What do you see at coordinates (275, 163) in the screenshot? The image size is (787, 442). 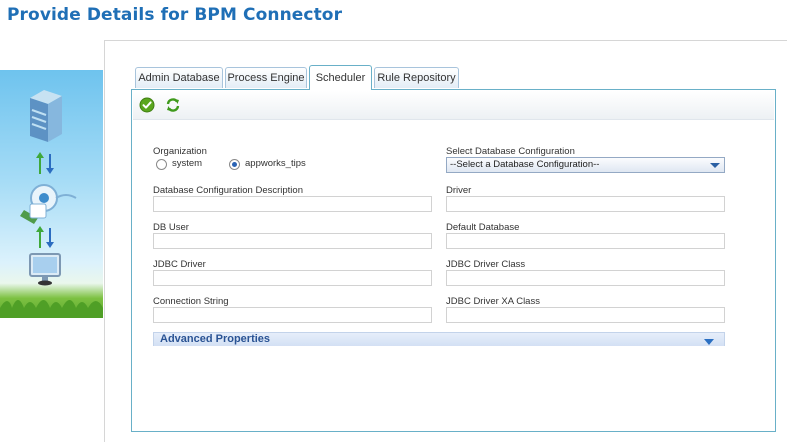 I see `radio-appworks-tips-label: appworks_tips` at bounding box center [275, 163].